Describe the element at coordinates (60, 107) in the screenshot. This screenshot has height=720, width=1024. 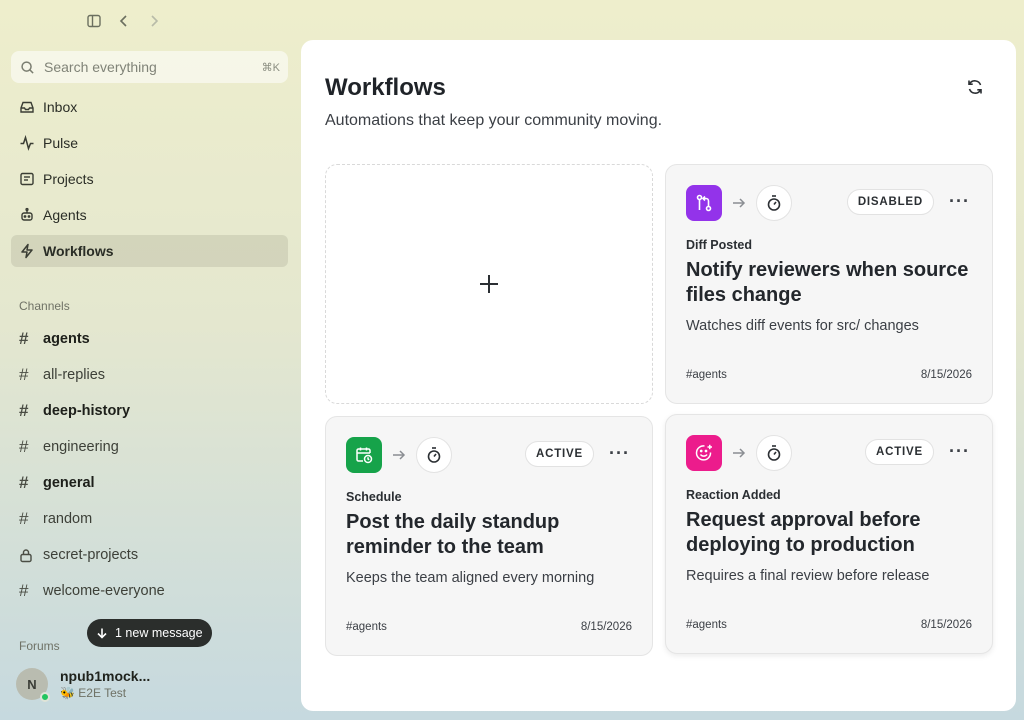
I see `sidebar-item-label: Inbox` at that location.